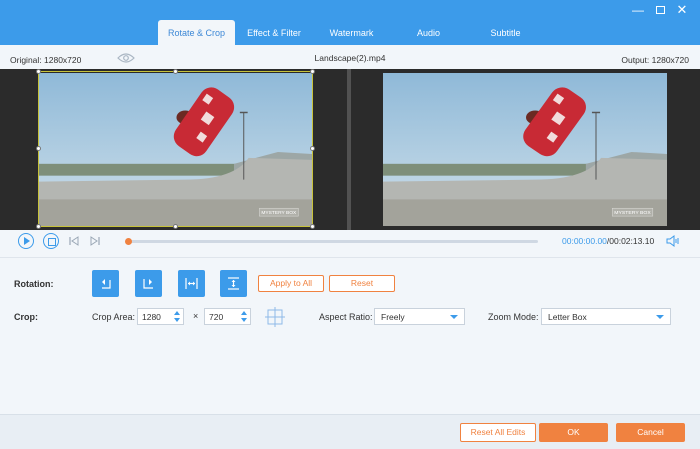 Image resolution: width=700 pixels, height=449 pixels. Describe the element at coordinates (34, 284) in the screenshot. I see `rotation-label: Rotation:` at that location.